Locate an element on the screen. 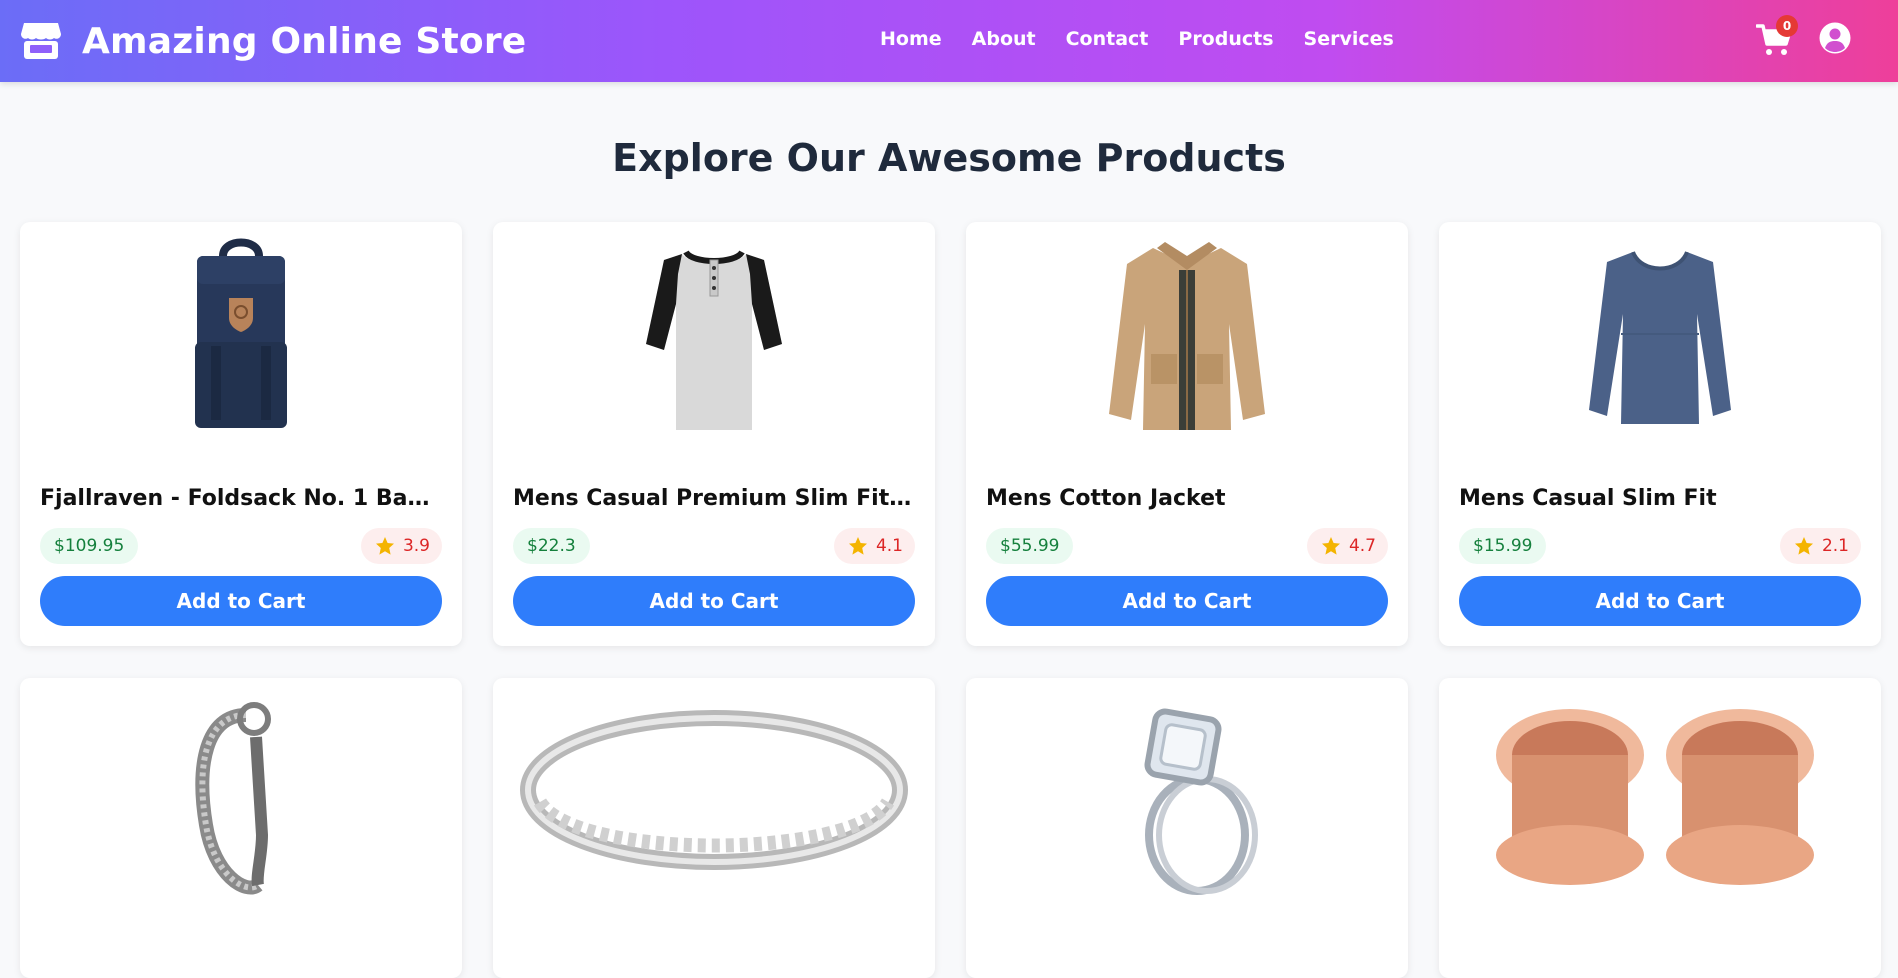 The height and width of the screenshot is (978, 1898). bracelet-image is located at coordinates (233, 798).